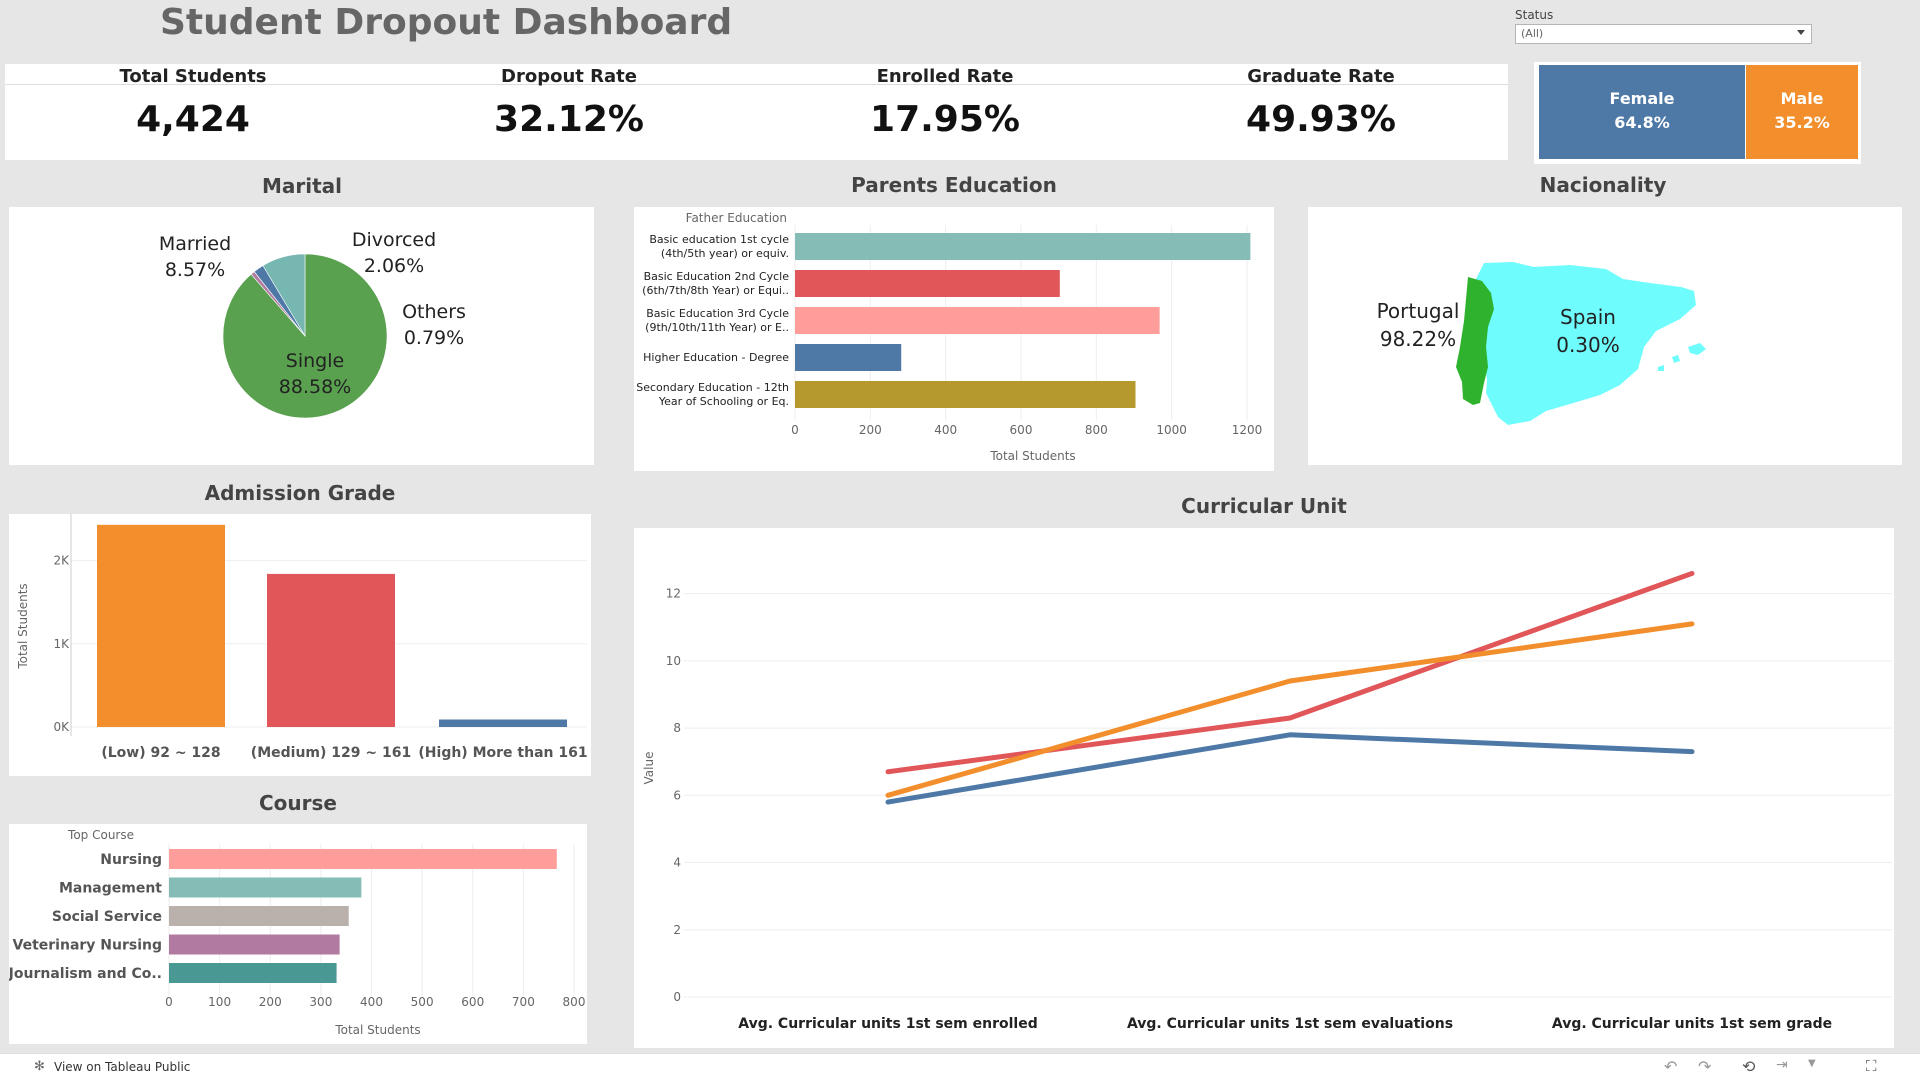 This screenshot has width=1920, height=1080. What do you see at coordinates (954, 185) in the screenshot?
I see `parents-education-title: Parents Education` at bounding box center [954, 185].